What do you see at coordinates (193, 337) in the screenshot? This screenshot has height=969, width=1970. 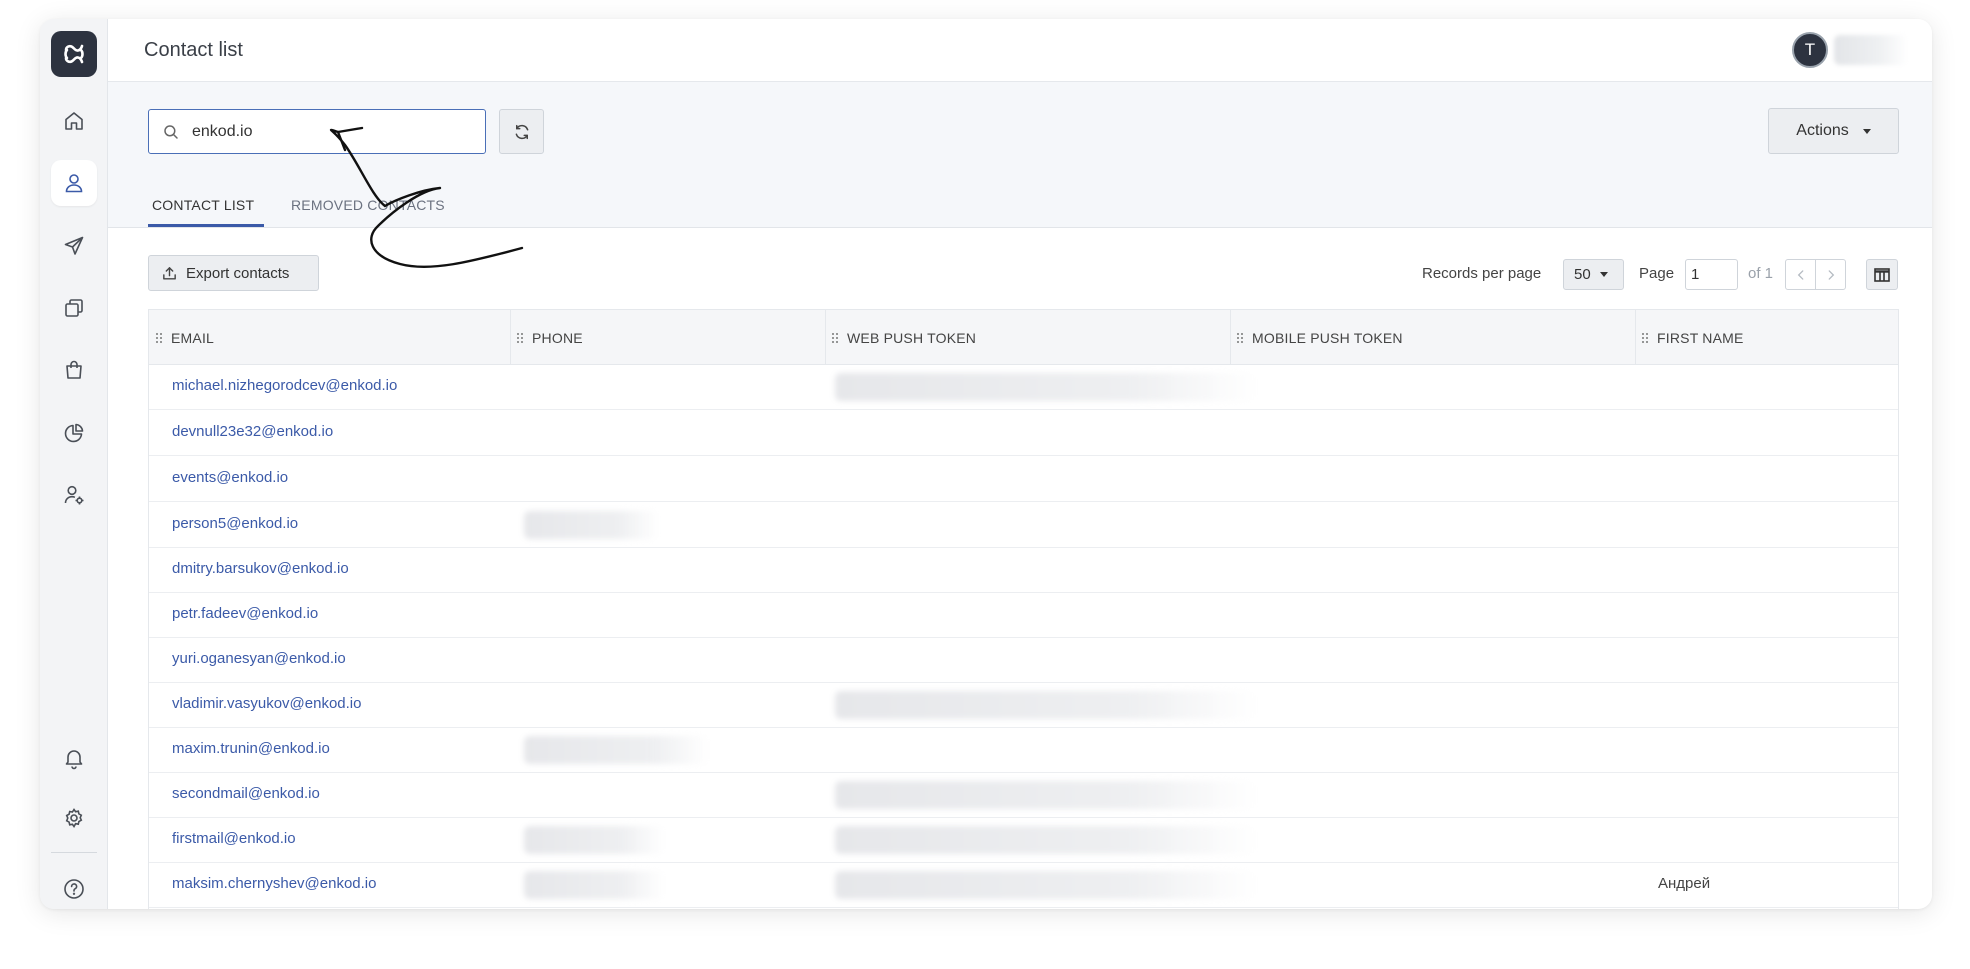 I see `column-label: EMAIL` at bounding box center [193, 337].